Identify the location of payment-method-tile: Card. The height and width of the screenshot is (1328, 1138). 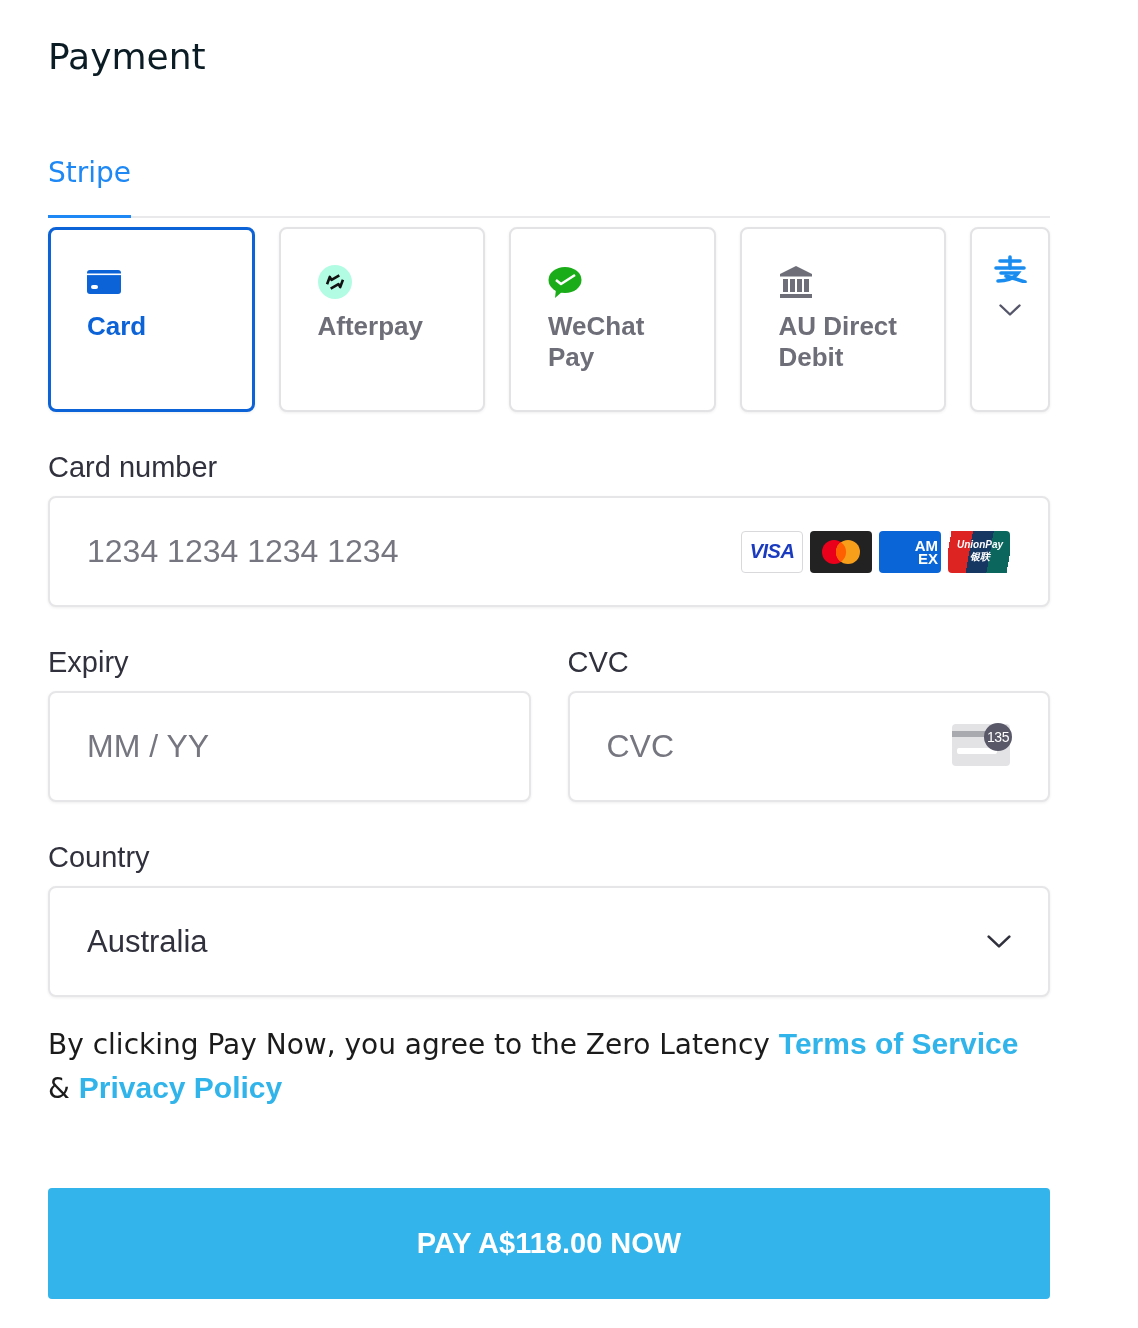
(151, 319).